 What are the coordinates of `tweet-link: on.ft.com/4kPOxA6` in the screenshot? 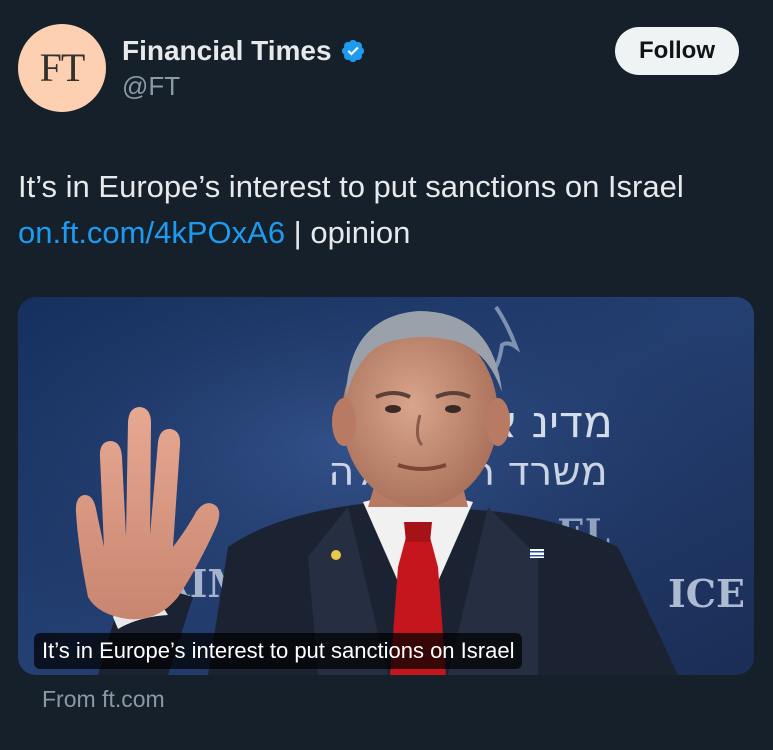 It's located at (151, 232).